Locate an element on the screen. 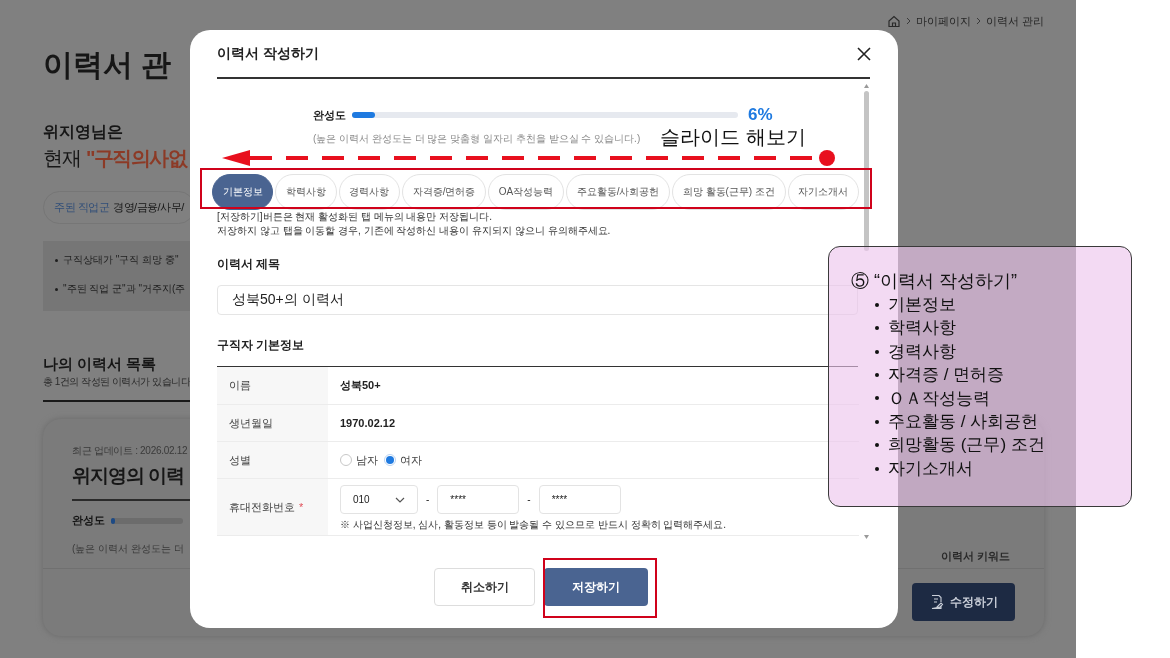 The image size is (1170, 658). callout-item: 자기소개서 is located at coordinates (930, 468).